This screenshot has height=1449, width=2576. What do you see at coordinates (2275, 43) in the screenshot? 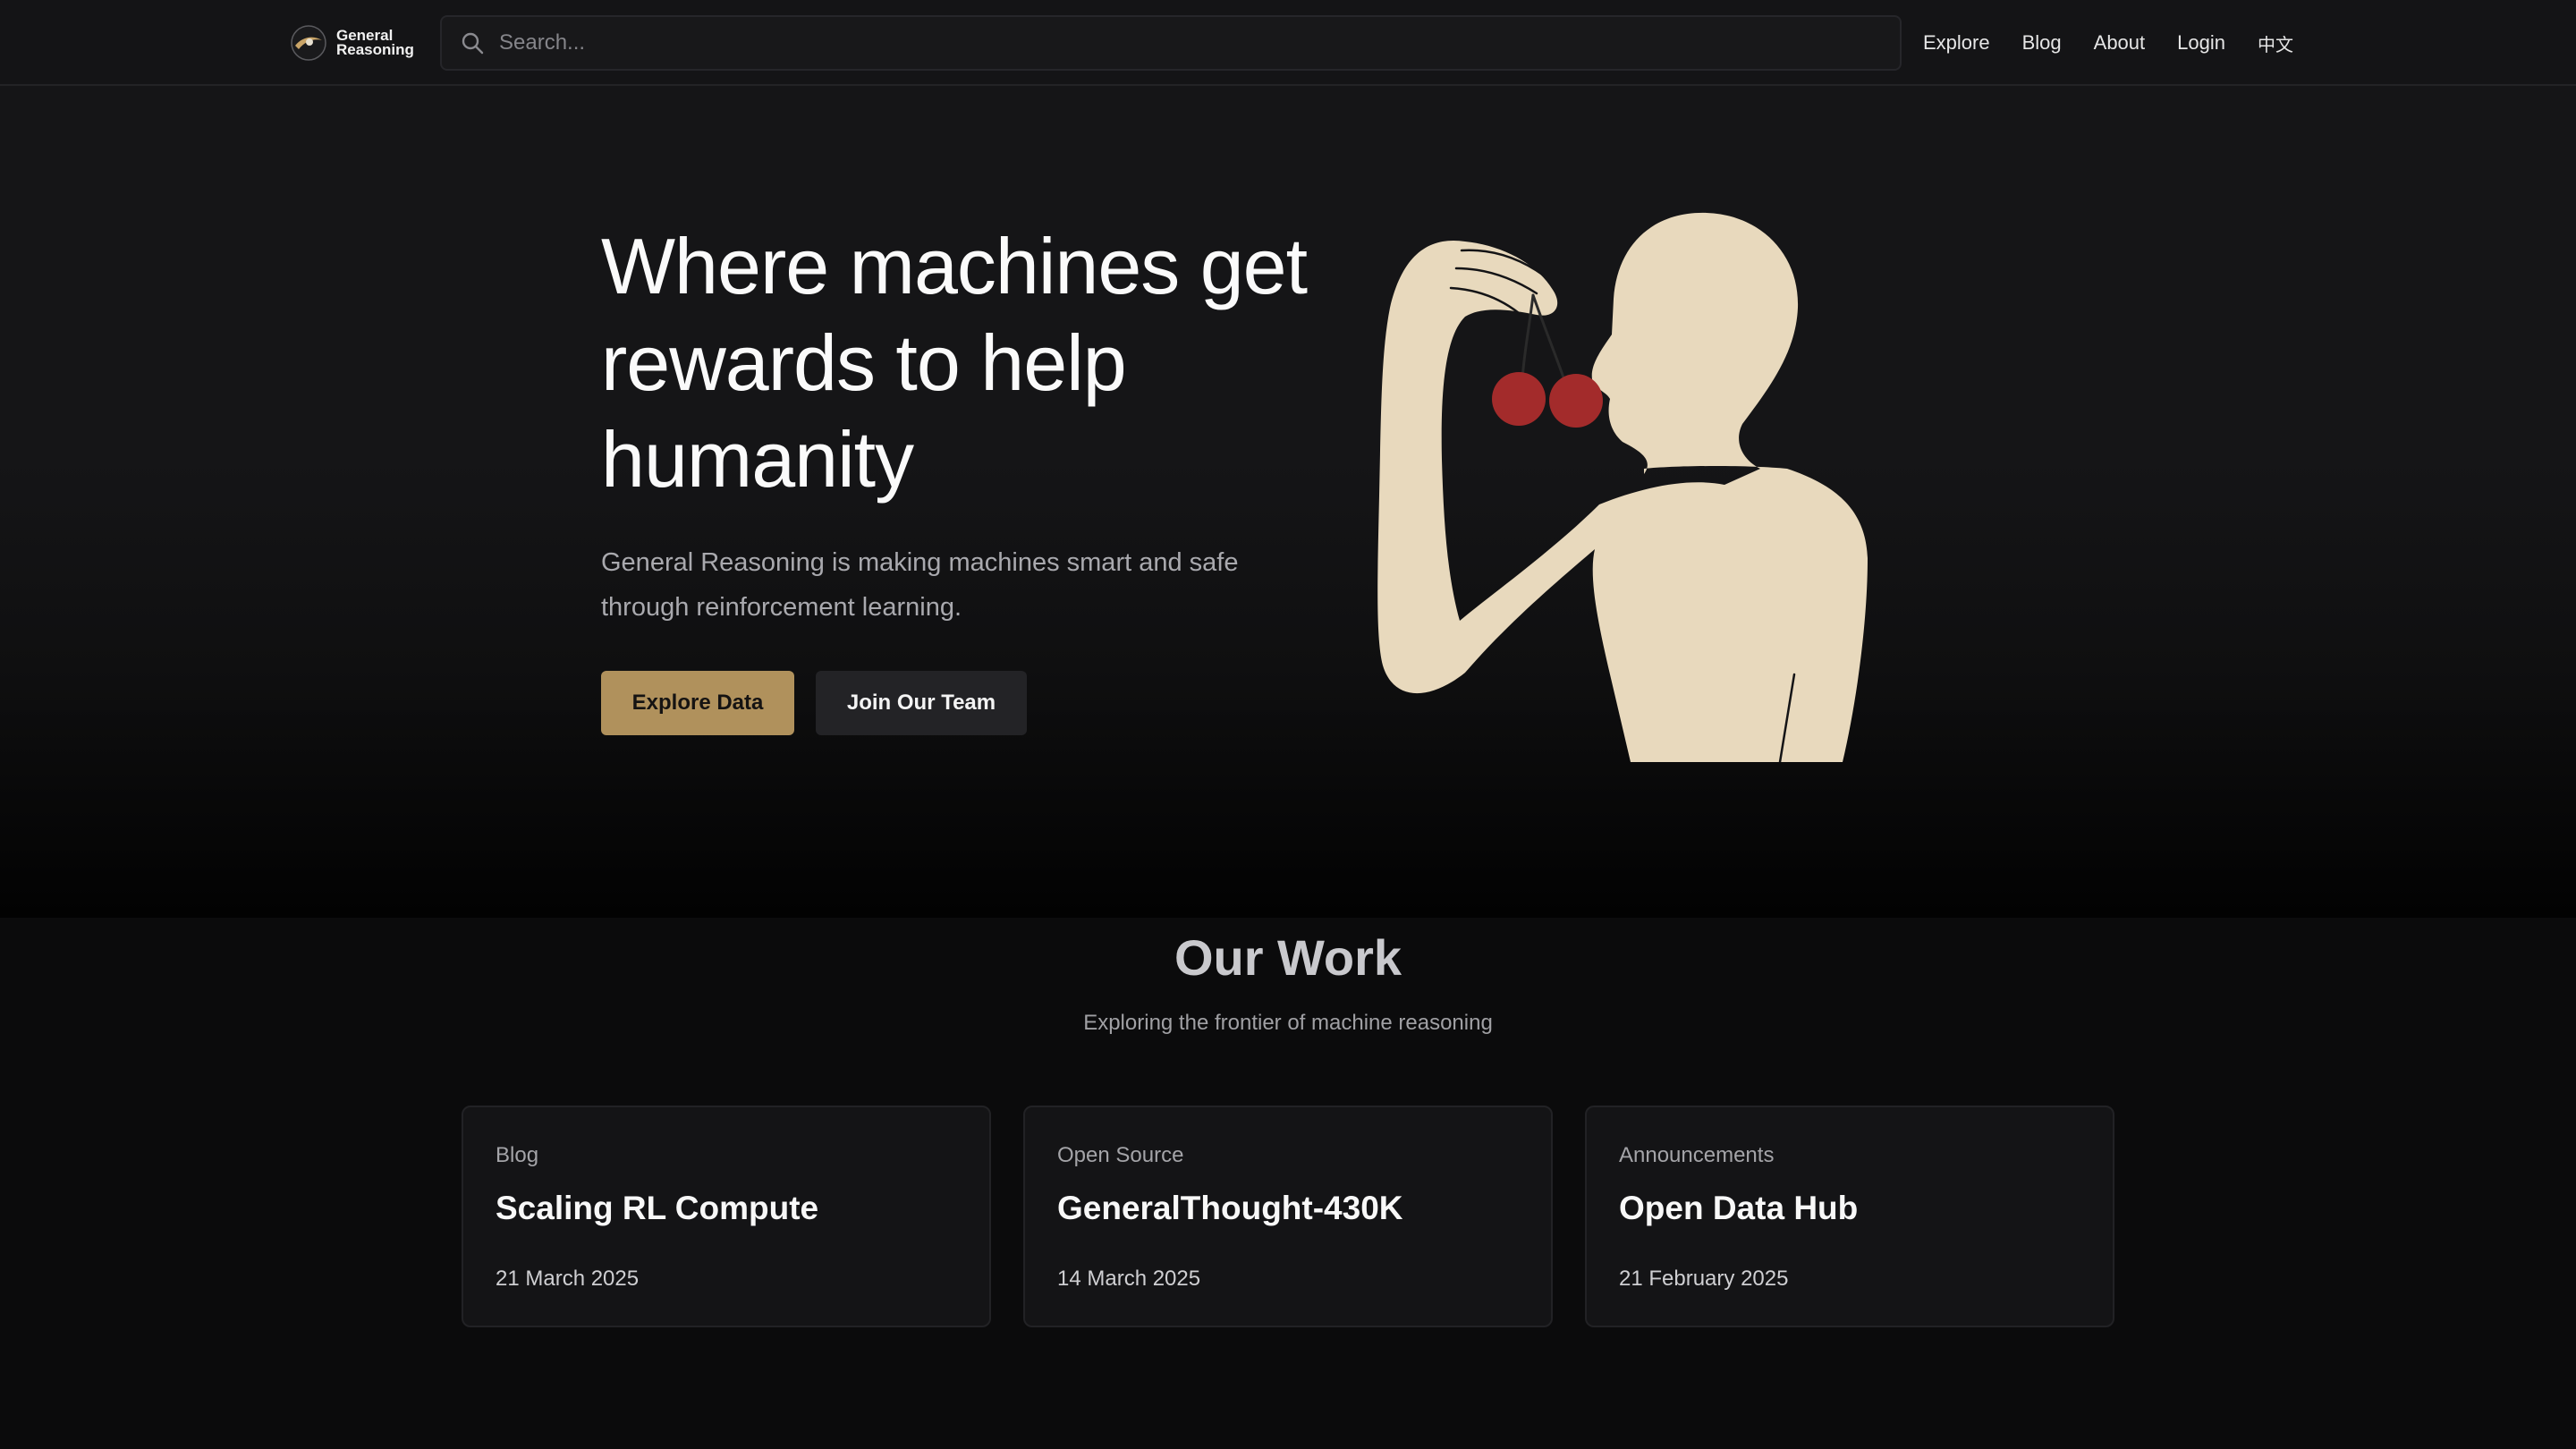
I see `language-switch-link: 中文` at bounding box center [2275, 43].